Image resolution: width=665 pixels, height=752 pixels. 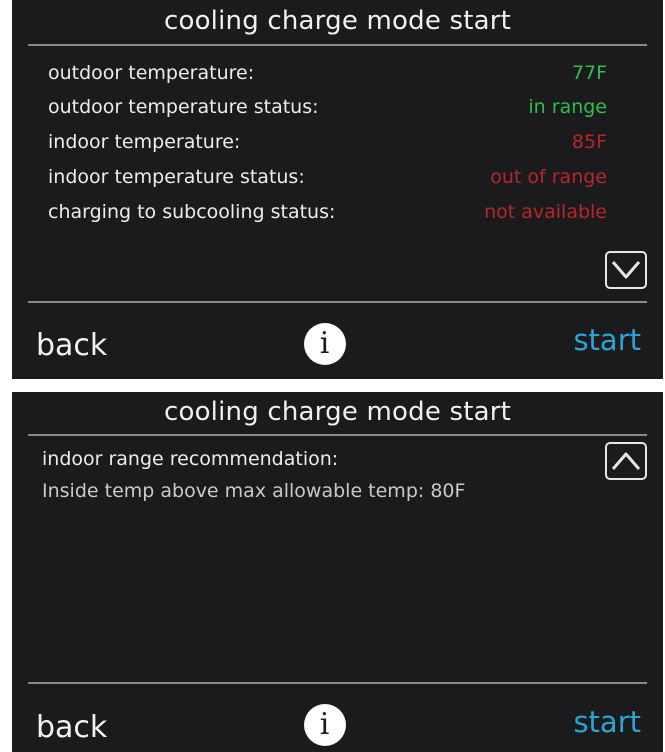 I want to click on row-value: 85F, so click(x=589, y=142).